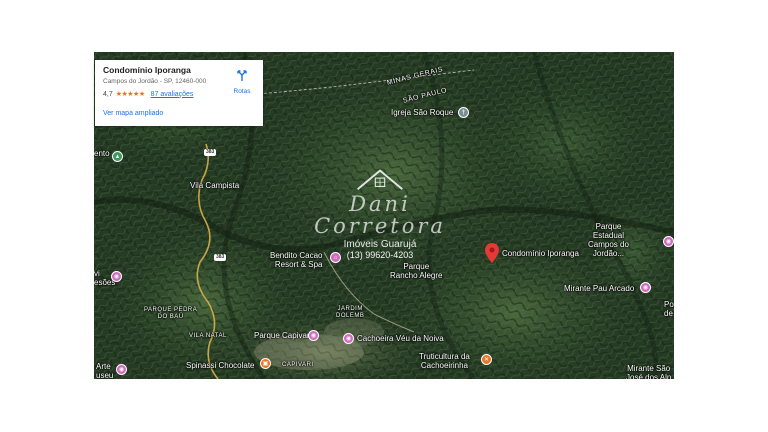 The width and height of the screenshot is (768, 432). Describe the element at coordinates (486, 359) in the screenshot. I see `restaurant-icon-truticultura: ✕` at that location.